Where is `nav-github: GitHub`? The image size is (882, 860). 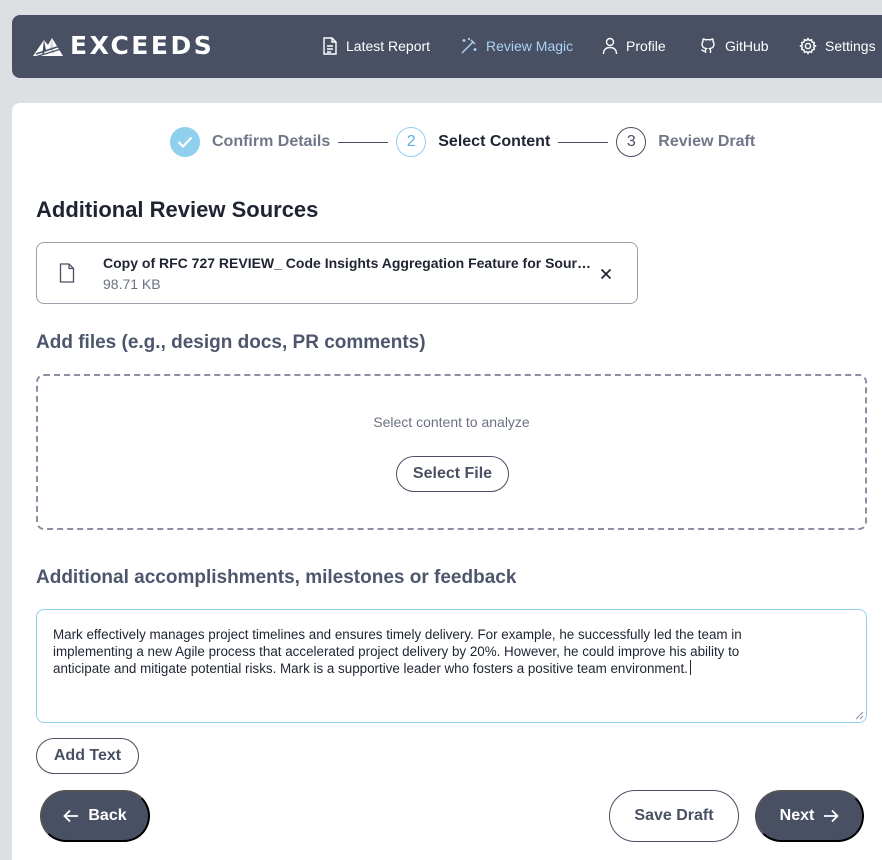
nav-github: GitHub is located at coordinates (734, 46).